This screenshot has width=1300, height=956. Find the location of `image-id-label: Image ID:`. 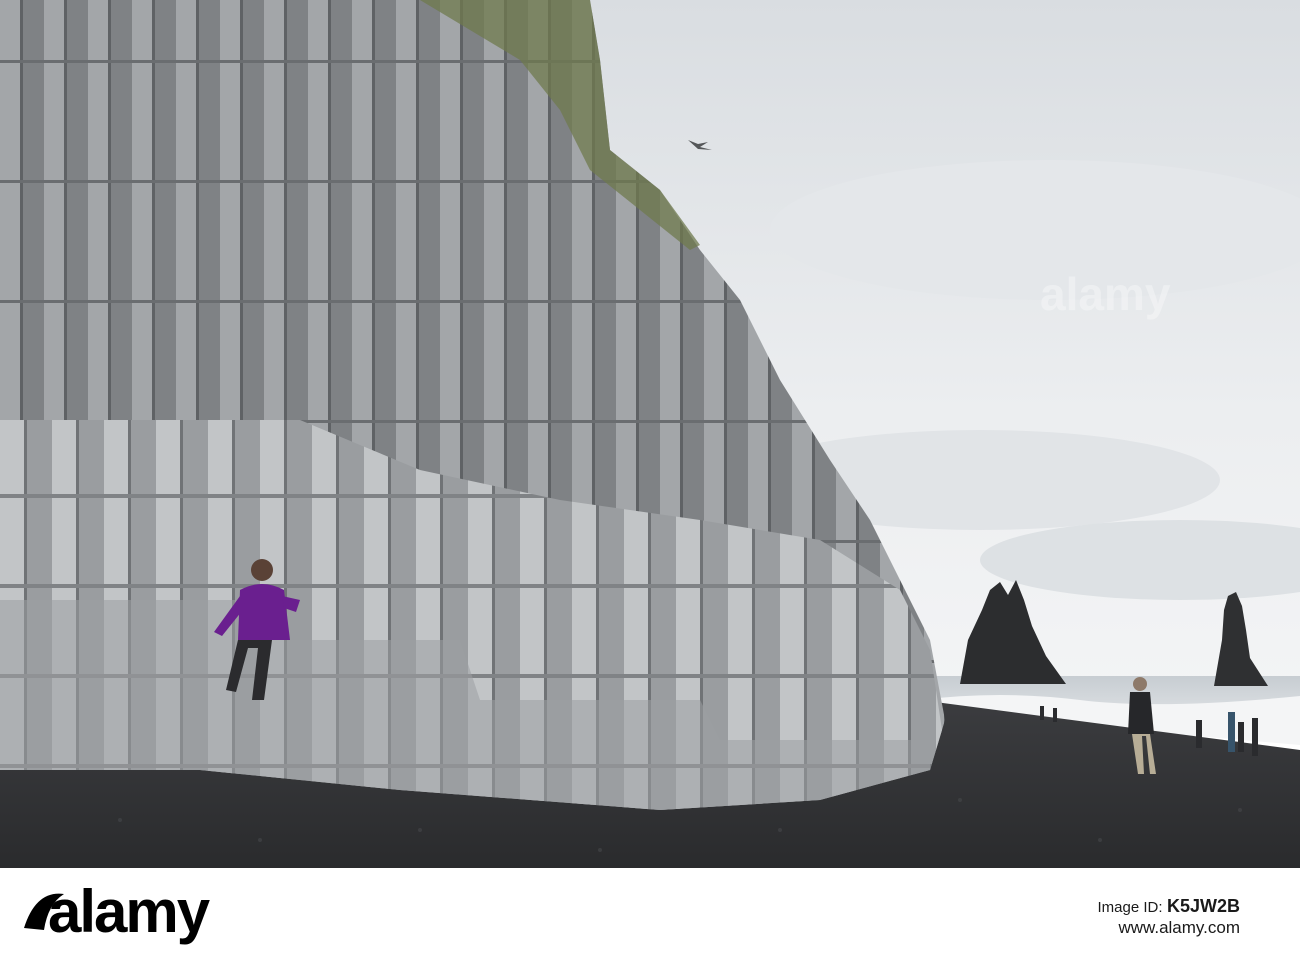

image-id-label: Image ID: is located at coordinates (1130, 907).